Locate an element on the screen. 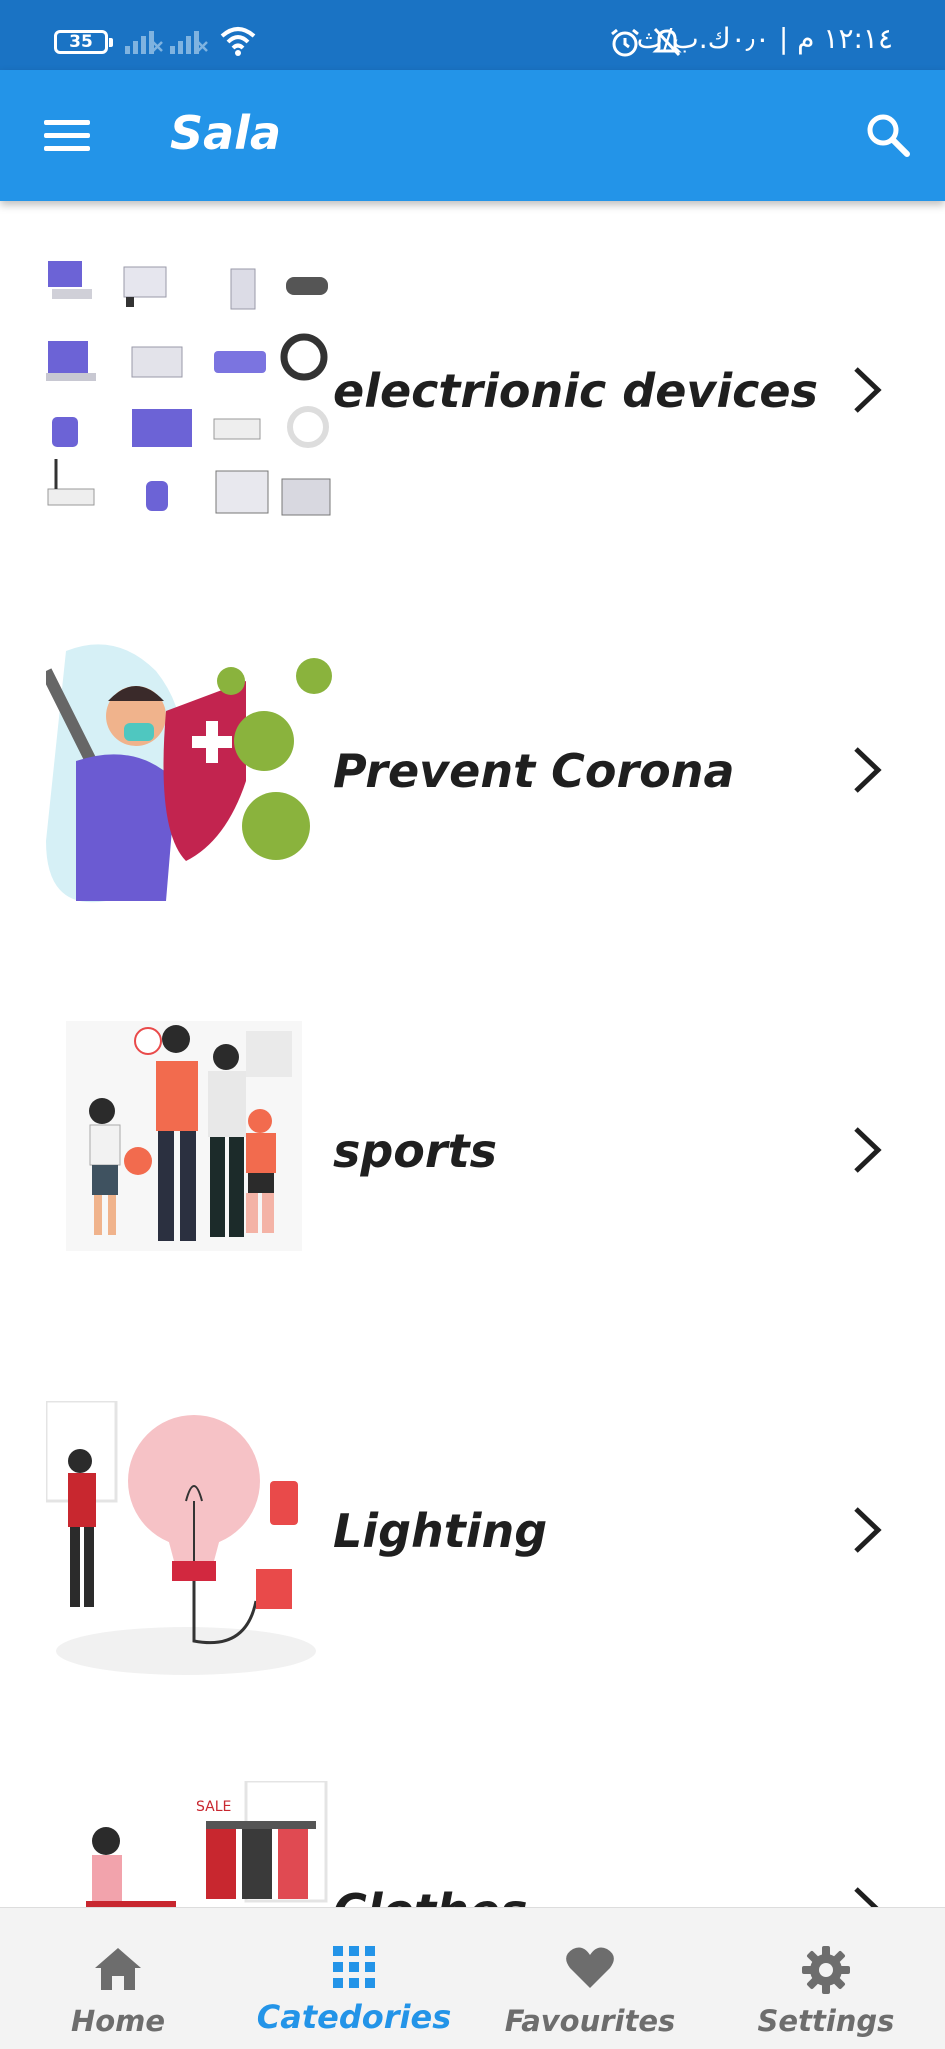  bottom-navigation: Home Catedories Favourites Settings is located at coordinates (472, 1978).